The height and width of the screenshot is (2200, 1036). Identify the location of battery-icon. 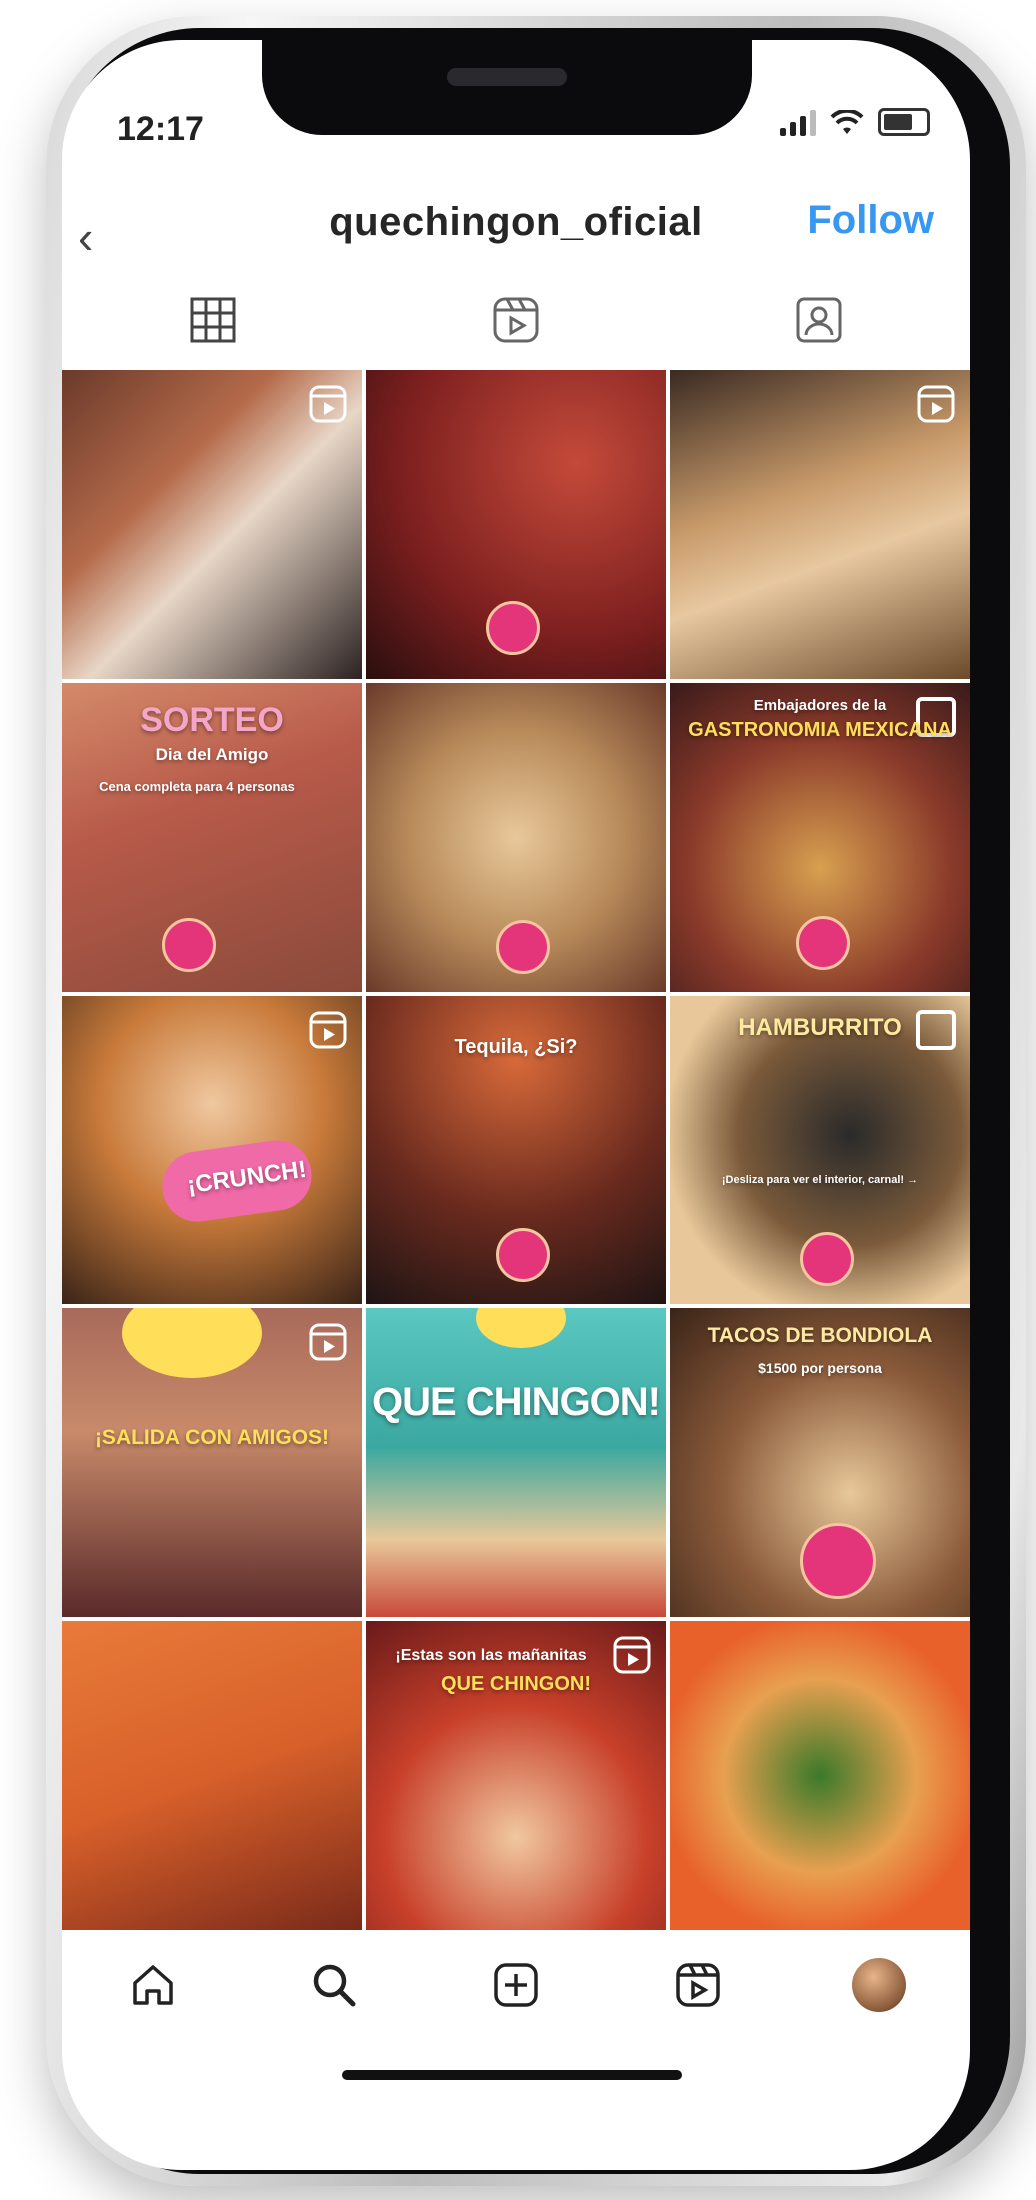
(904, 122).